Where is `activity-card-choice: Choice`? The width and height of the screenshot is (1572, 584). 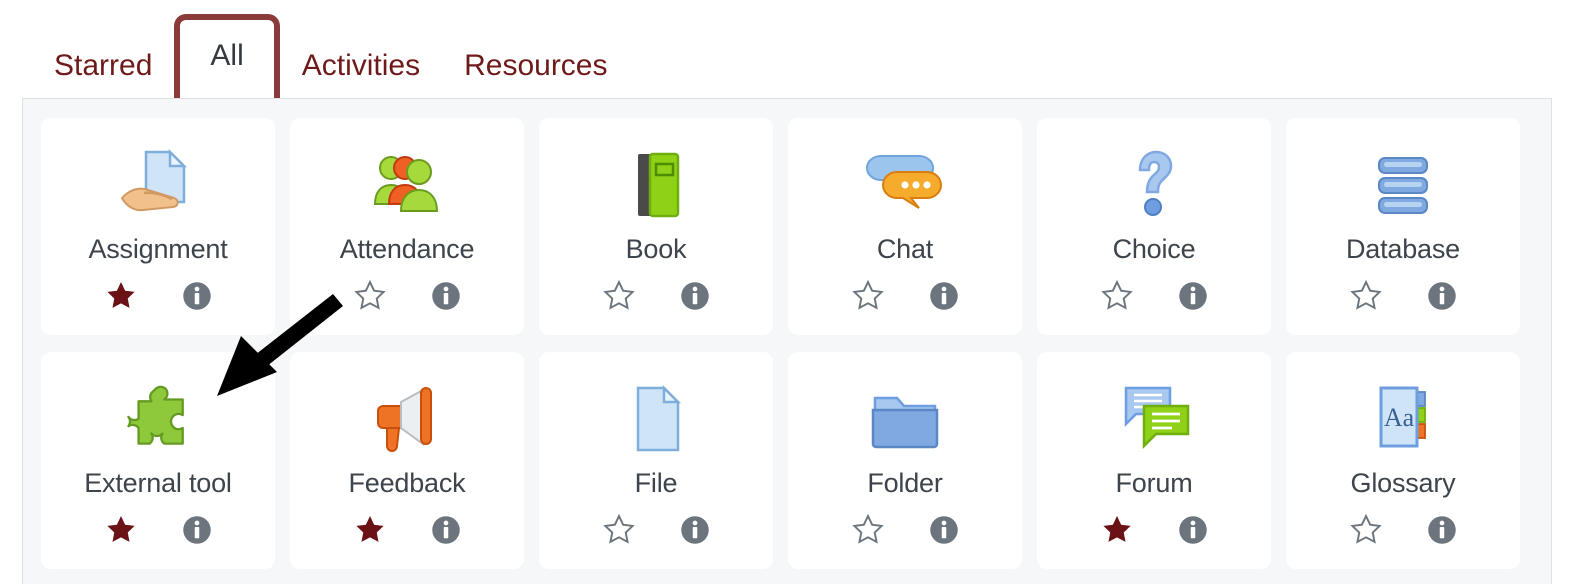 activity-card-choice: Choice is located at coordinates (1154, 226).